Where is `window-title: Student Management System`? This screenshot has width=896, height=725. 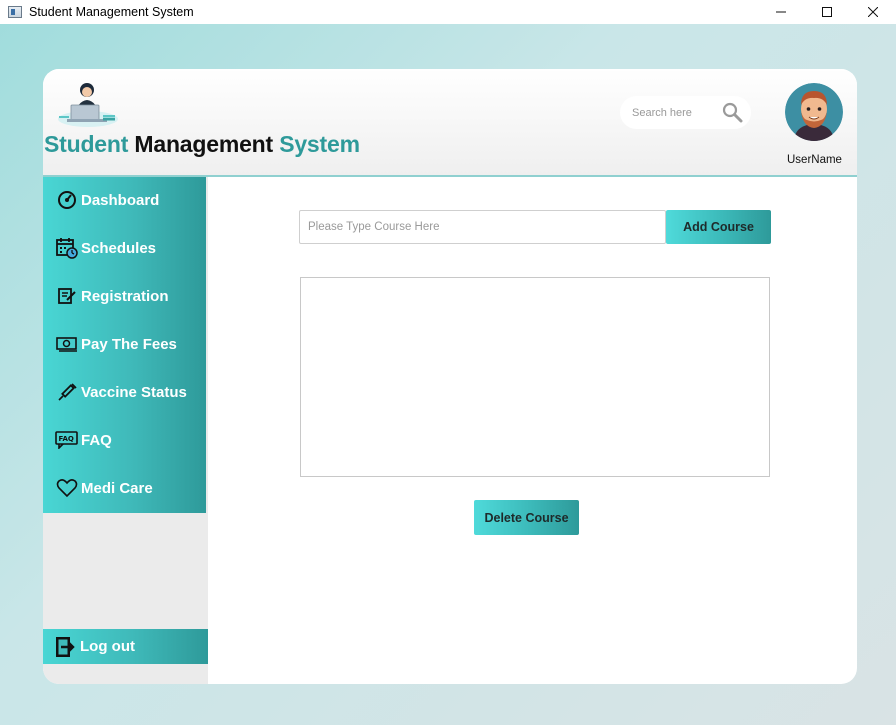 window-title: Student Management System is located at coordinates (111, 12).